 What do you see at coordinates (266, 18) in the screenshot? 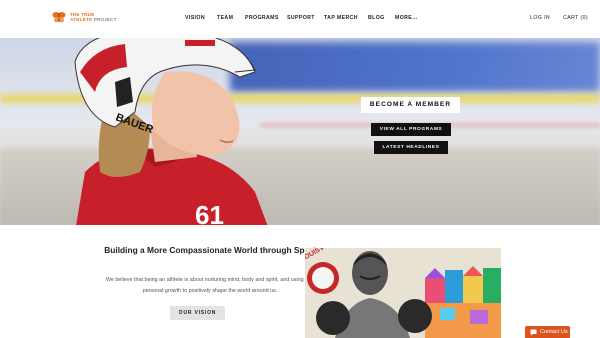
I see `nav-programs: PROGRAMS` at bounding box center [266, 18].